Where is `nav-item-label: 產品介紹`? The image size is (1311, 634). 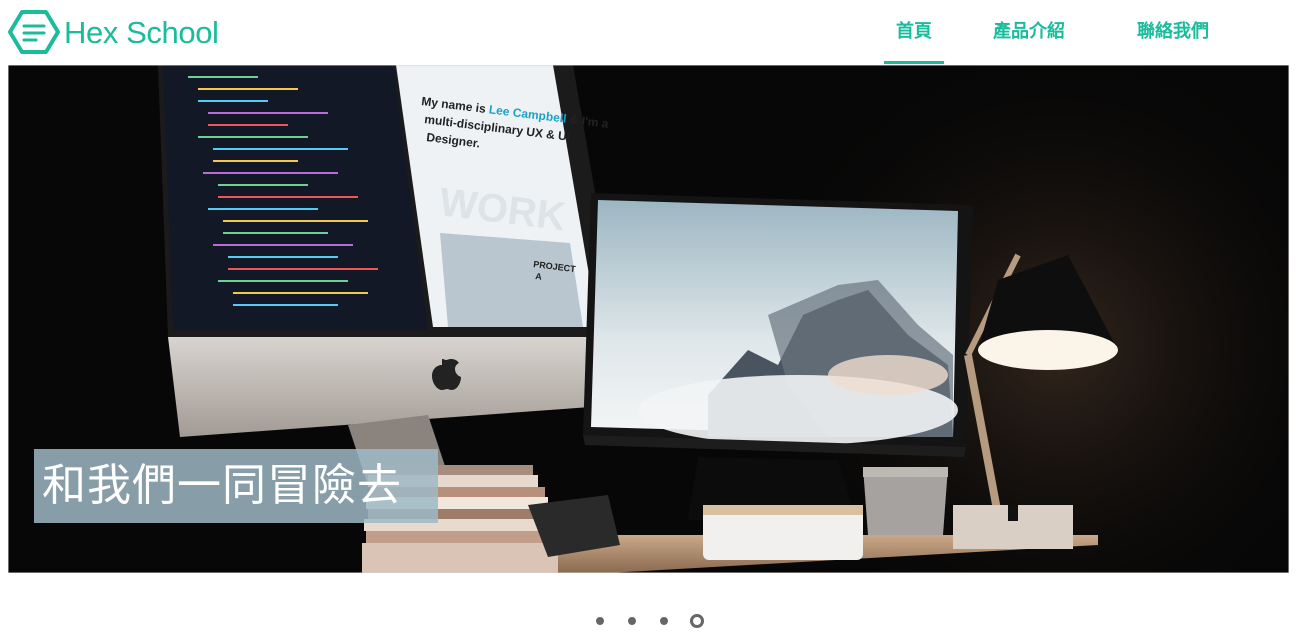 nav-item-label: 產品介紹 is located at coordinates (1029, 31).